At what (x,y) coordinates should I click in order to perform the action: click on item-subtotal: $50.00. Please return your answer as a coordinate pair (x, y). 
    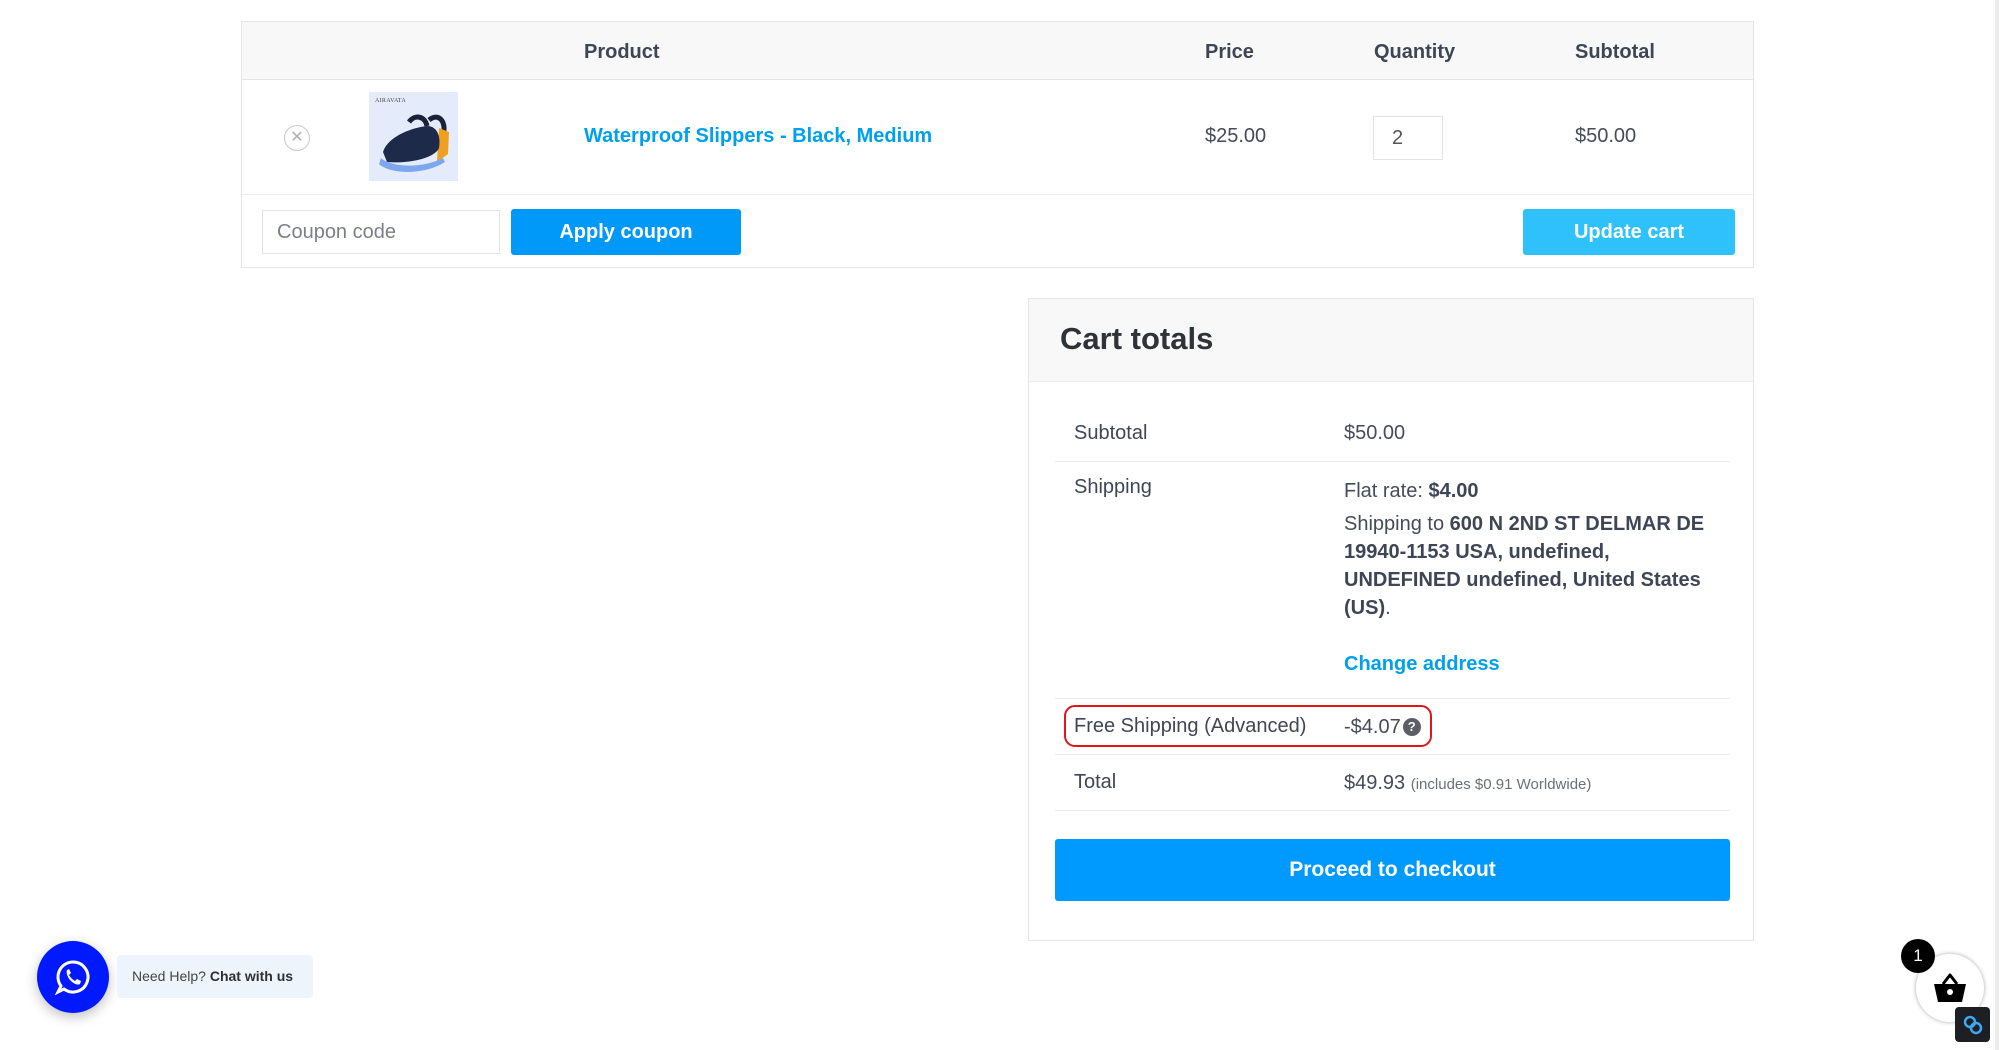
    Looking at the image, I should click on (1606, 136).